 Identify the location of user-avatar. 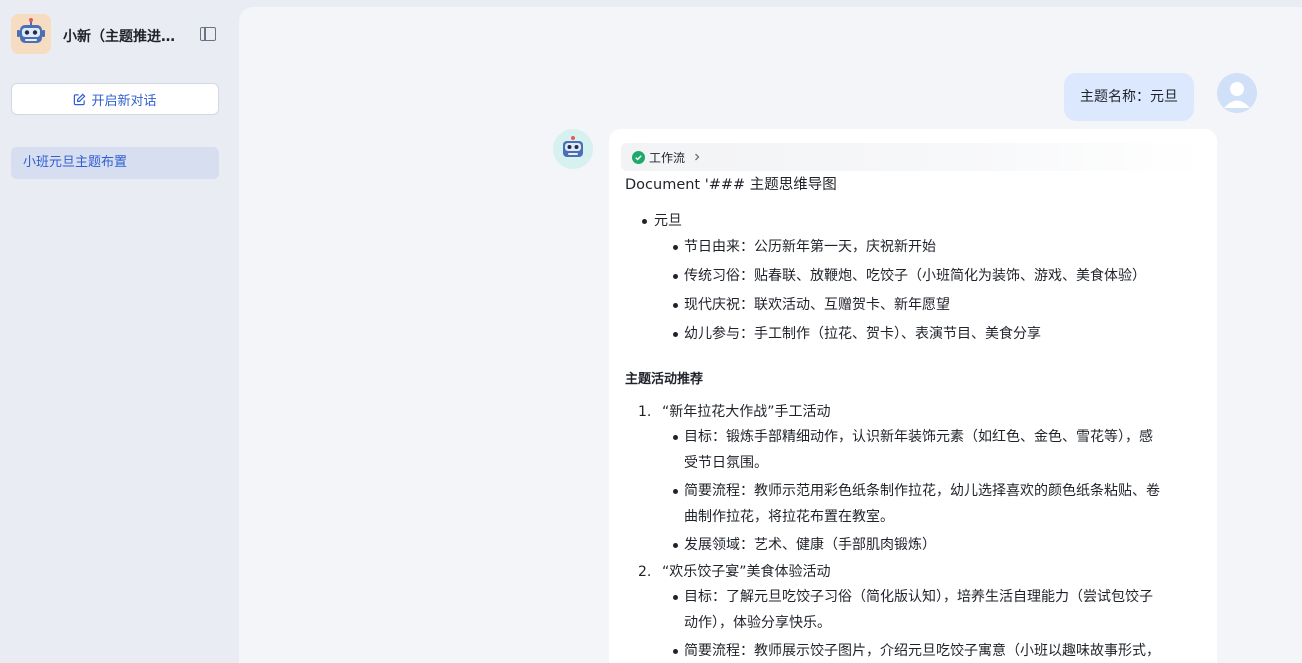
(1237, 93).